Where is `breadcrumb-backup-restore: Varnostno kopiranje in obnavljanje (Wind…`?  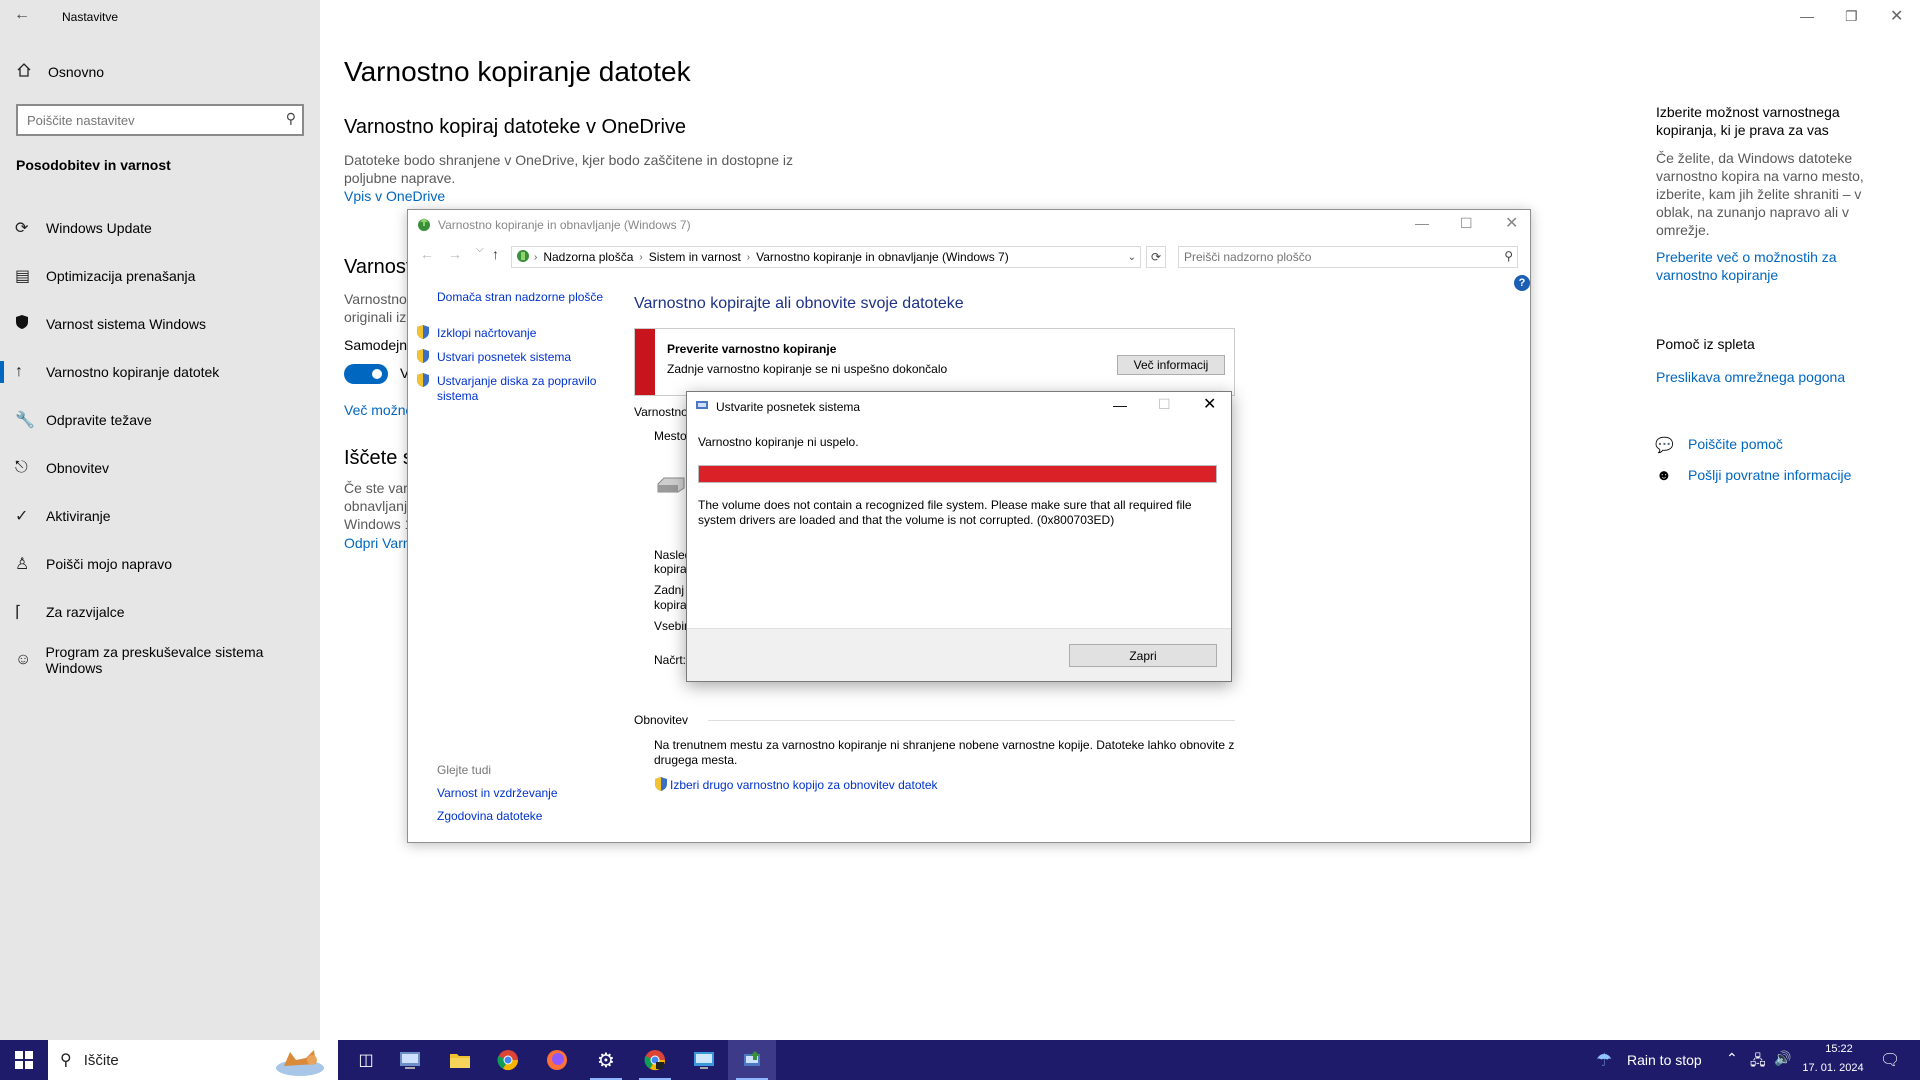 breadcrumb-backup-restore: Varnostno kopiranje in obnavljanje (Wind… is located at coordinates (882, 257).